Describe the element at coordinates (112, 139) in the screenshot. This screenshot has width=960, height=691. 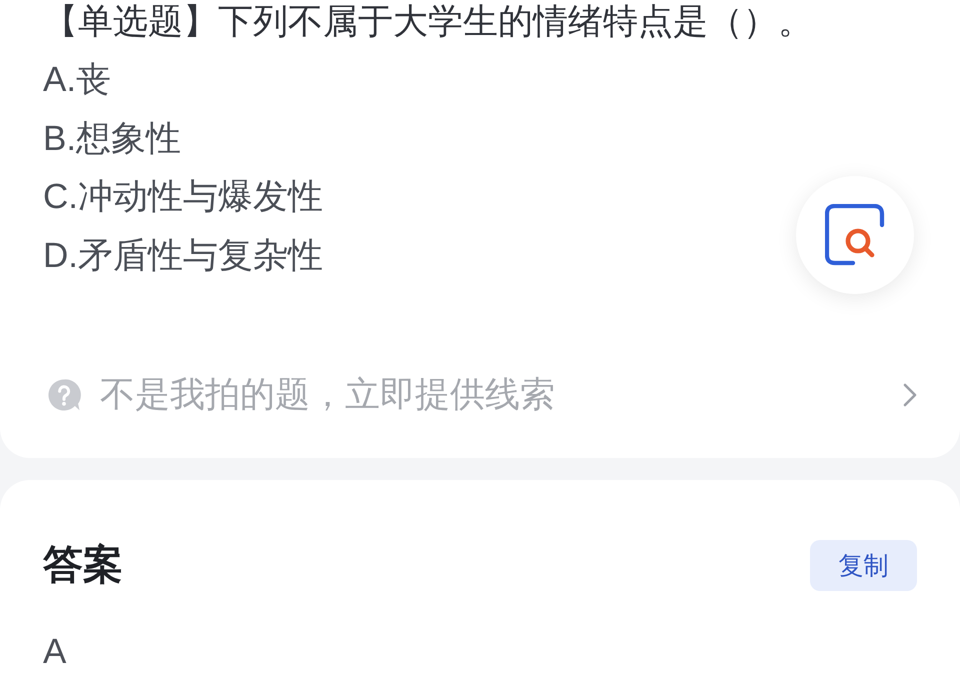
I see `option-text: B.想象性` at that location.